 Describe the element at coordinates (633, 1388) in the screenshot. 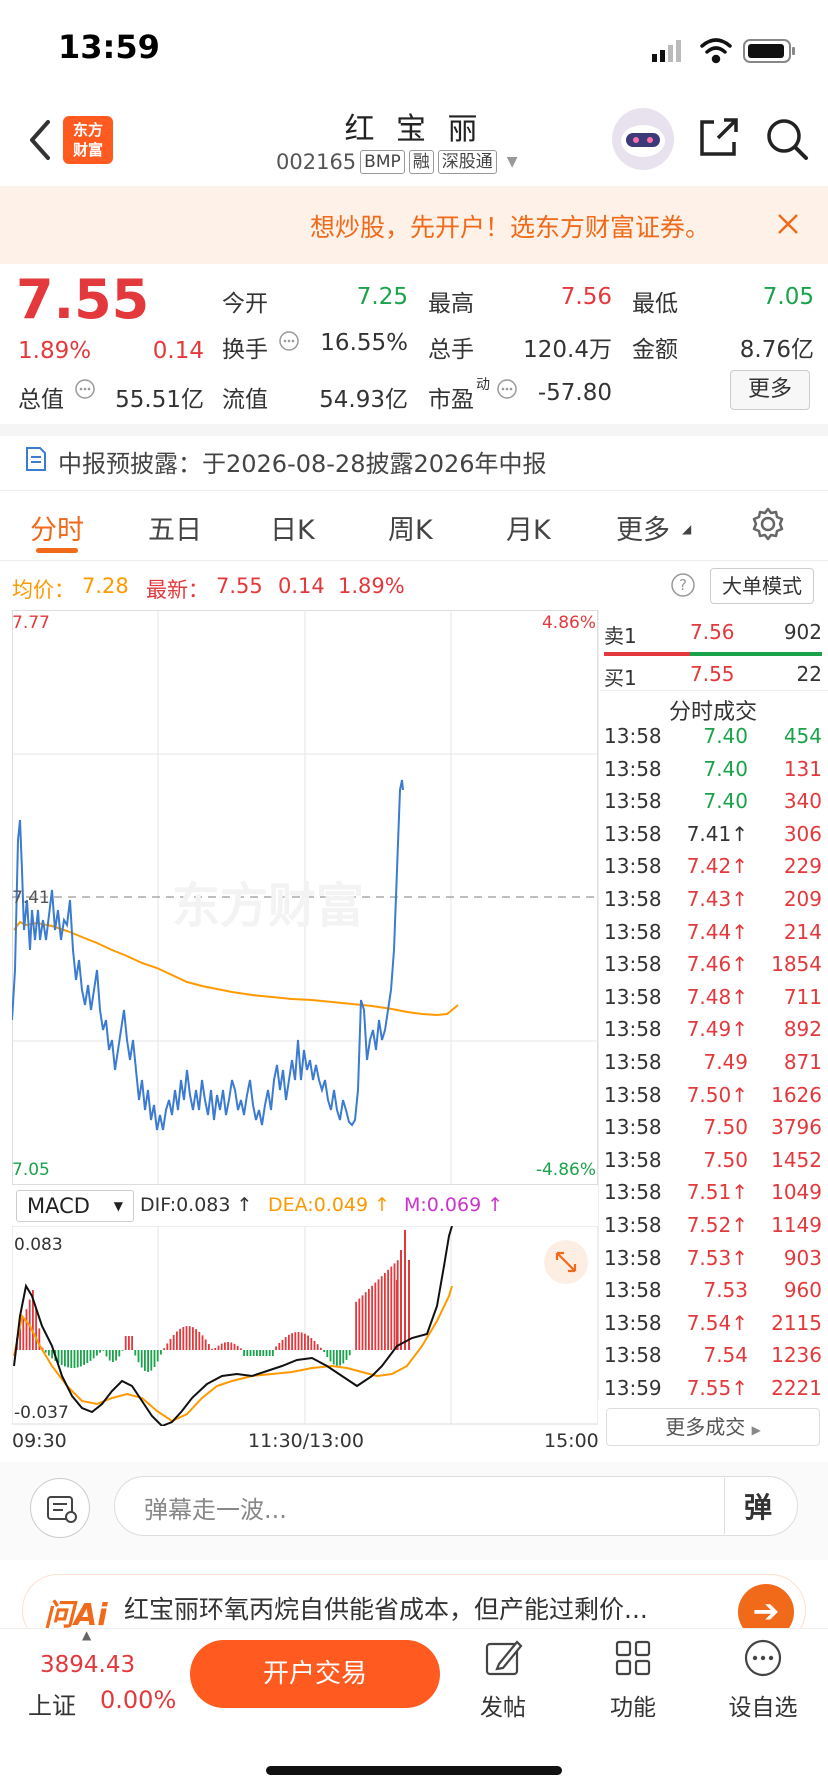

I see `trade-time: 13:59` at that location.